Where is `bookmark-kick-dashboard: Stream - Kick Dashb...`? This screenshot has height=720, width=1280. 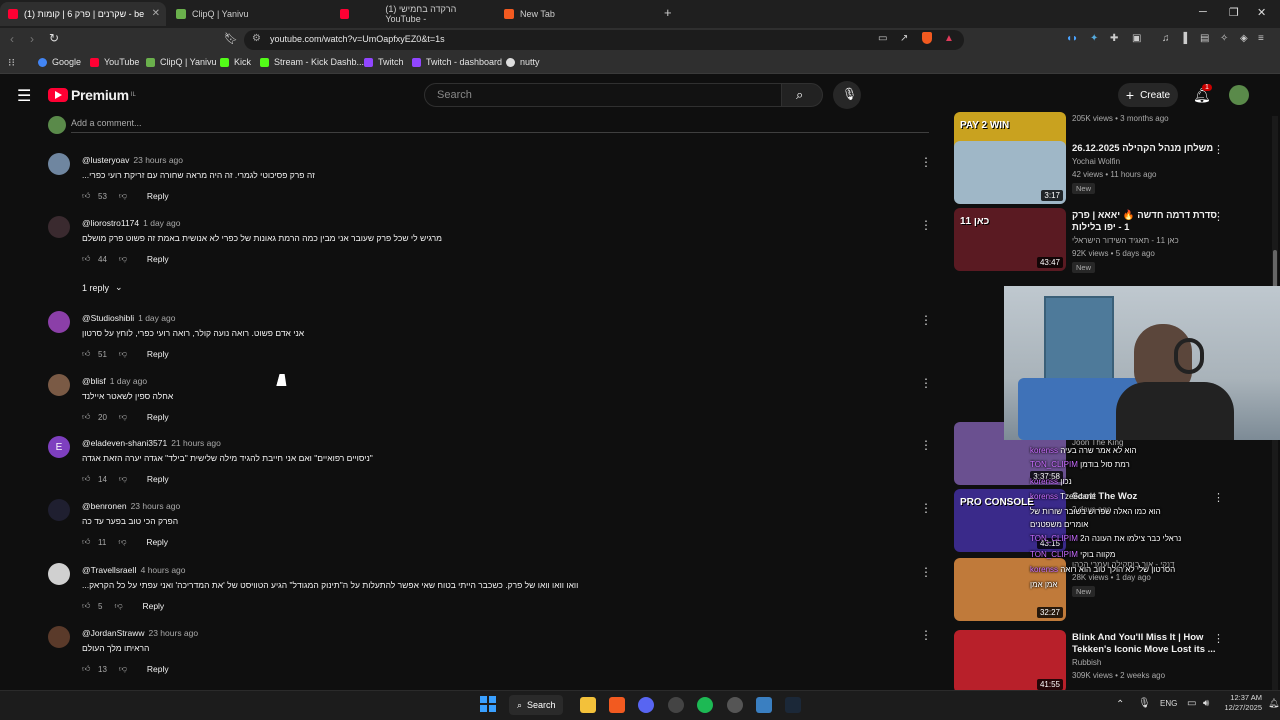 bookmark-kick-dashboard: Stream - Kick Dashb... is located at coordinates (312, 62).